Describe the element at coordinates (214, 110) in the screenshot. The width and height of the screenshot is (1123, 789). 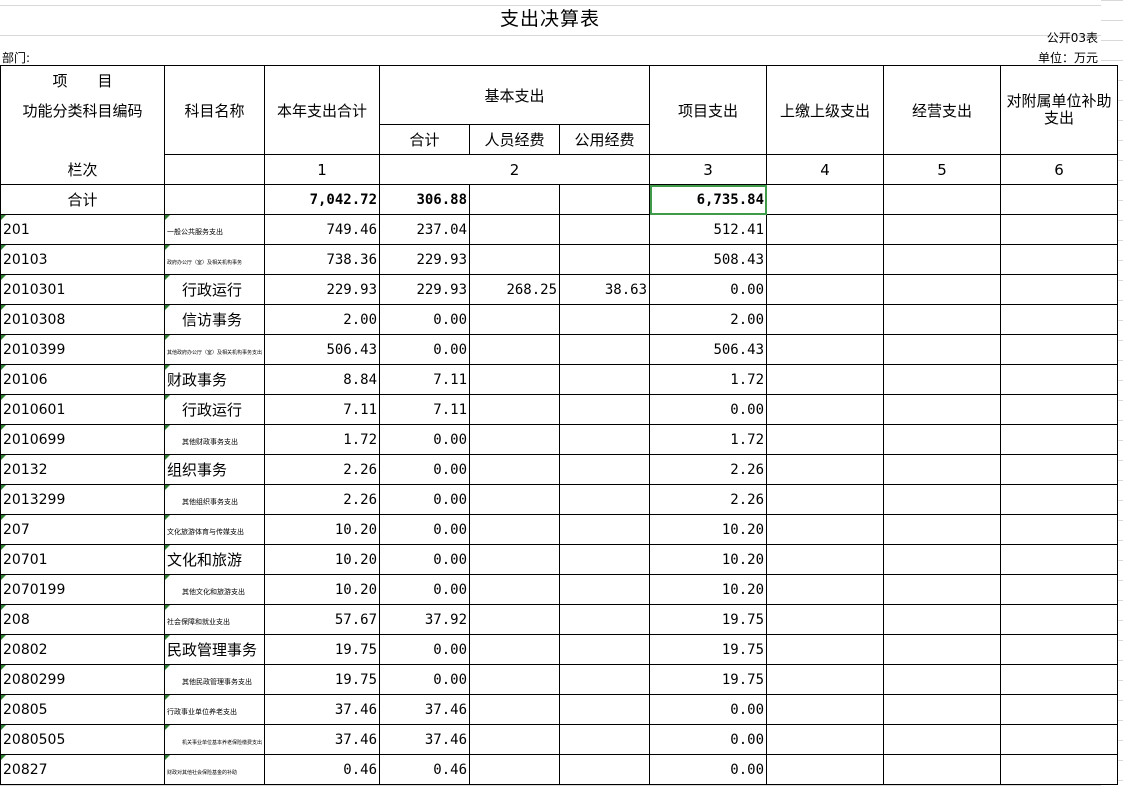
I see `header-subject-name: 科目名称` at that location.